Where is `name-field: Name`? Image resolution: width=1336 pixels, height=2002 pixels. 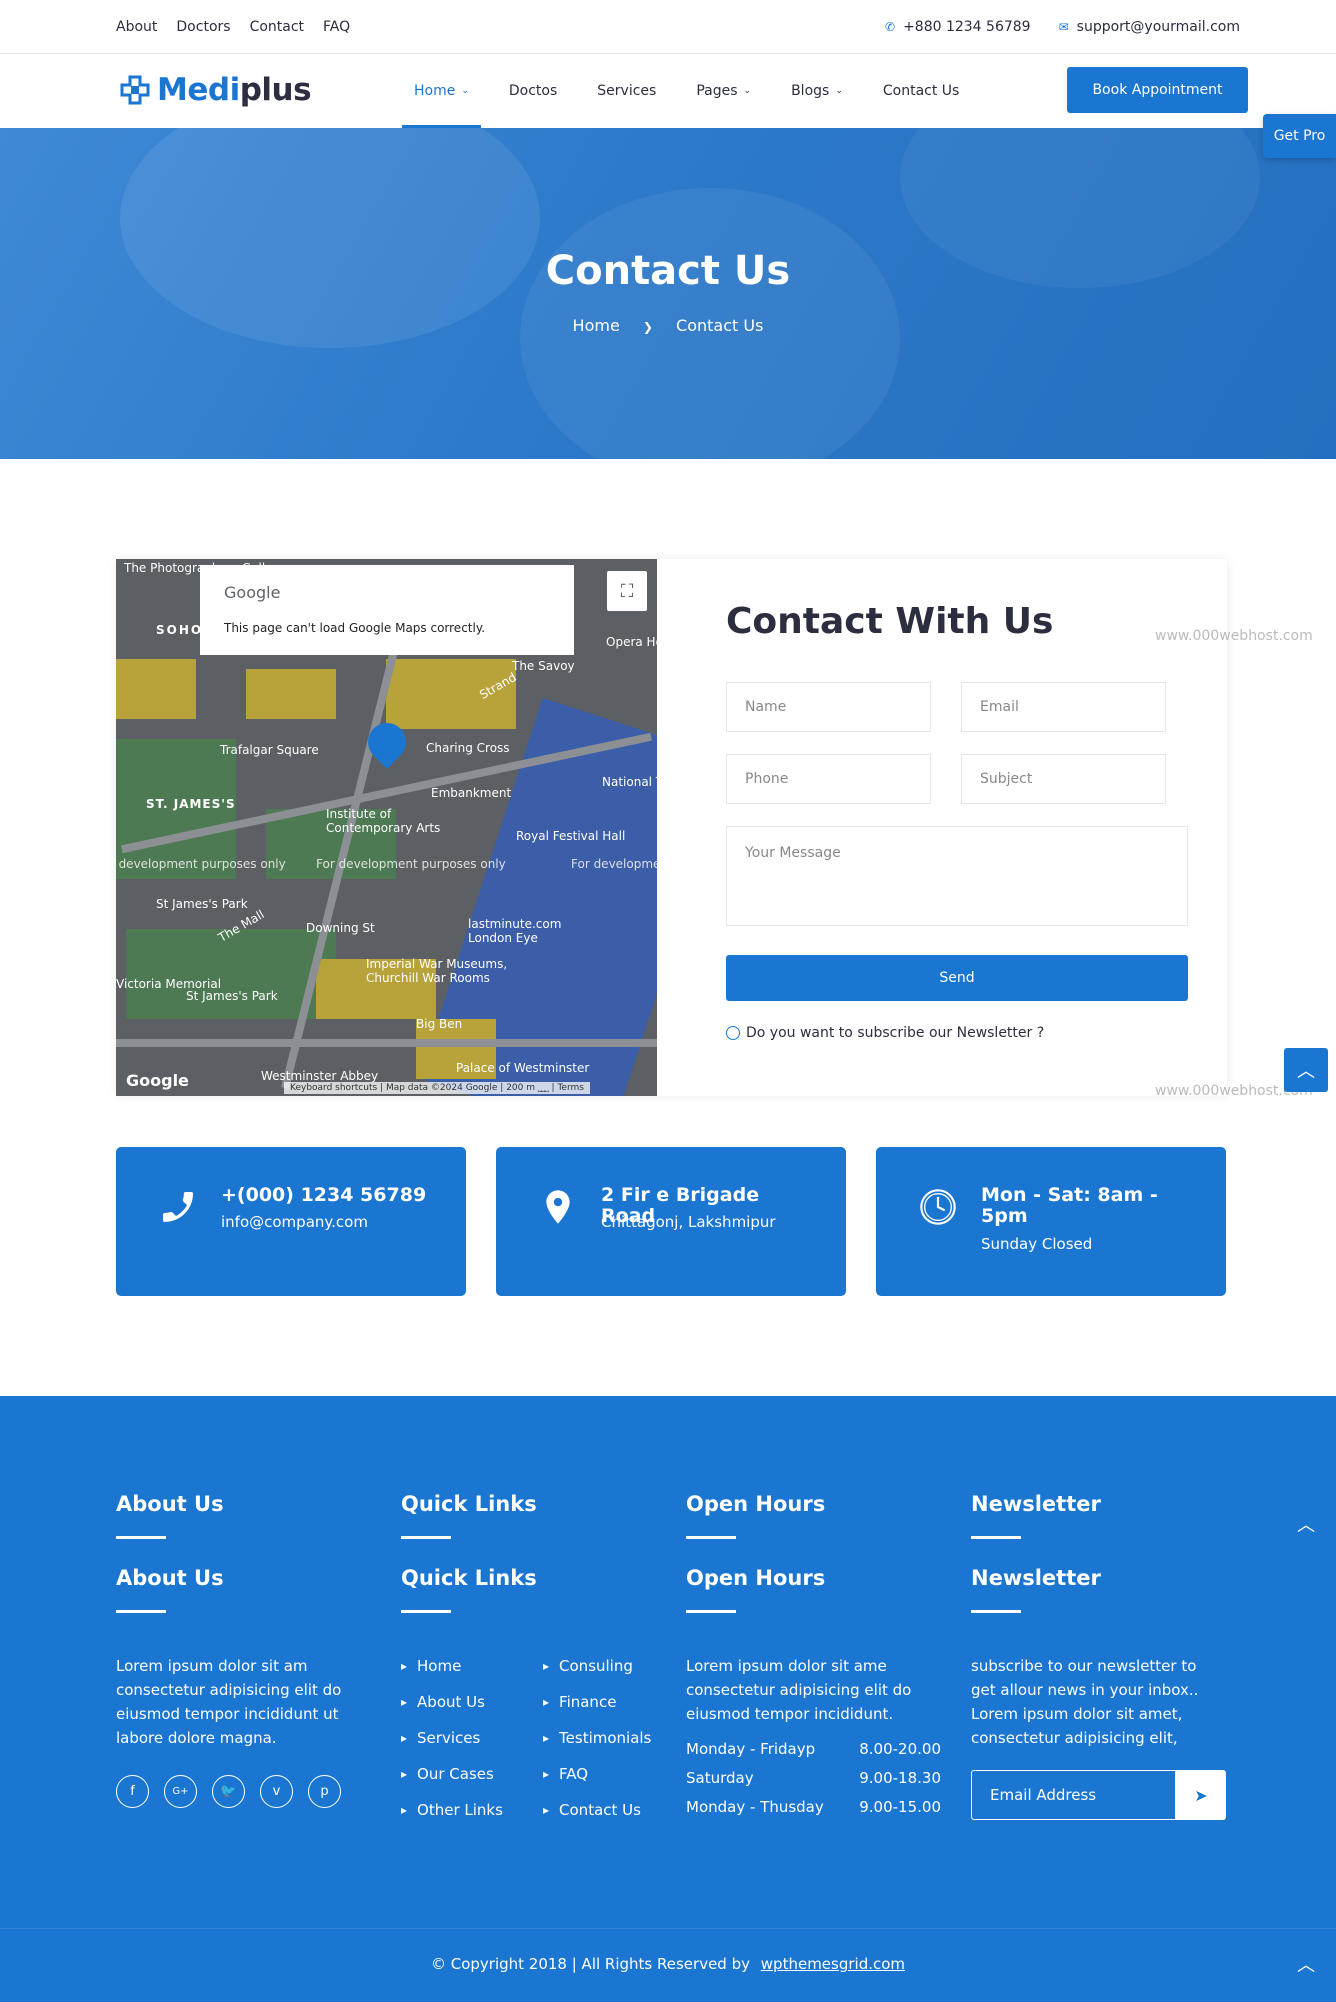 name-field: Name is located at coordinates (828, 707).